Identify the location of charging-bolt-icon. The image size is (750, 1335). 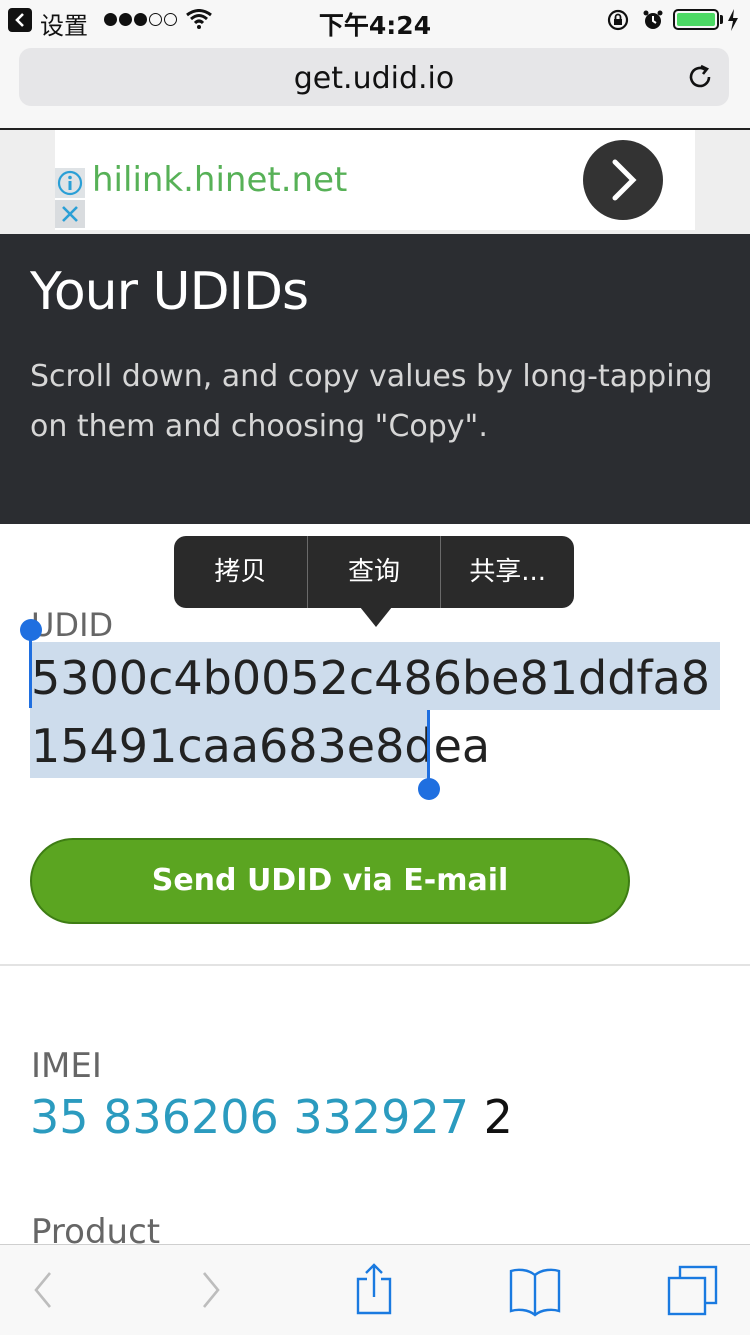
(733, 20).